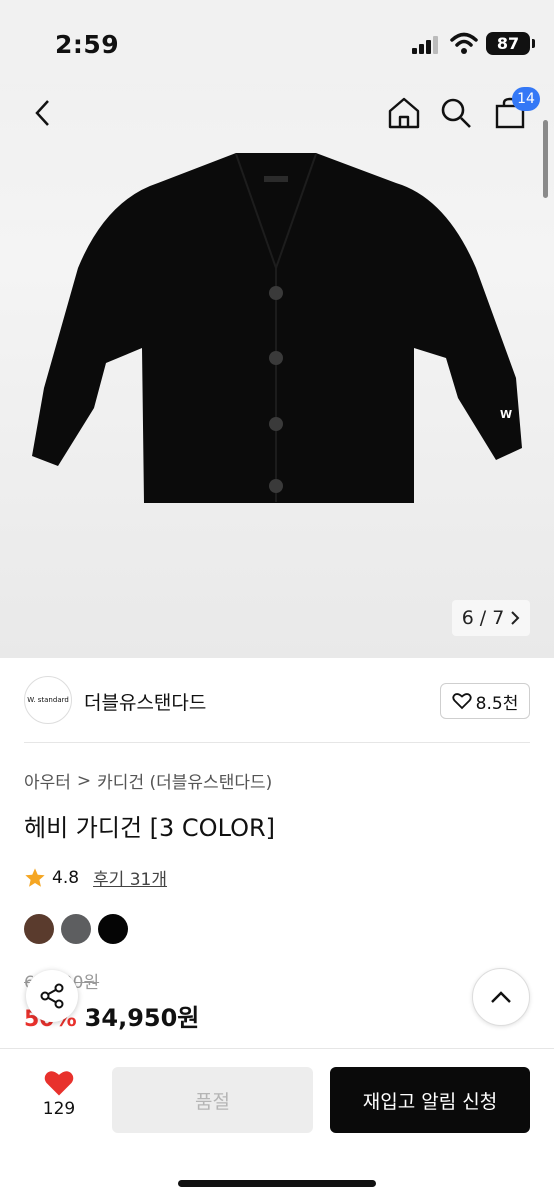  I want to click on brand-like-count: 8.5천, so click(497, 703).